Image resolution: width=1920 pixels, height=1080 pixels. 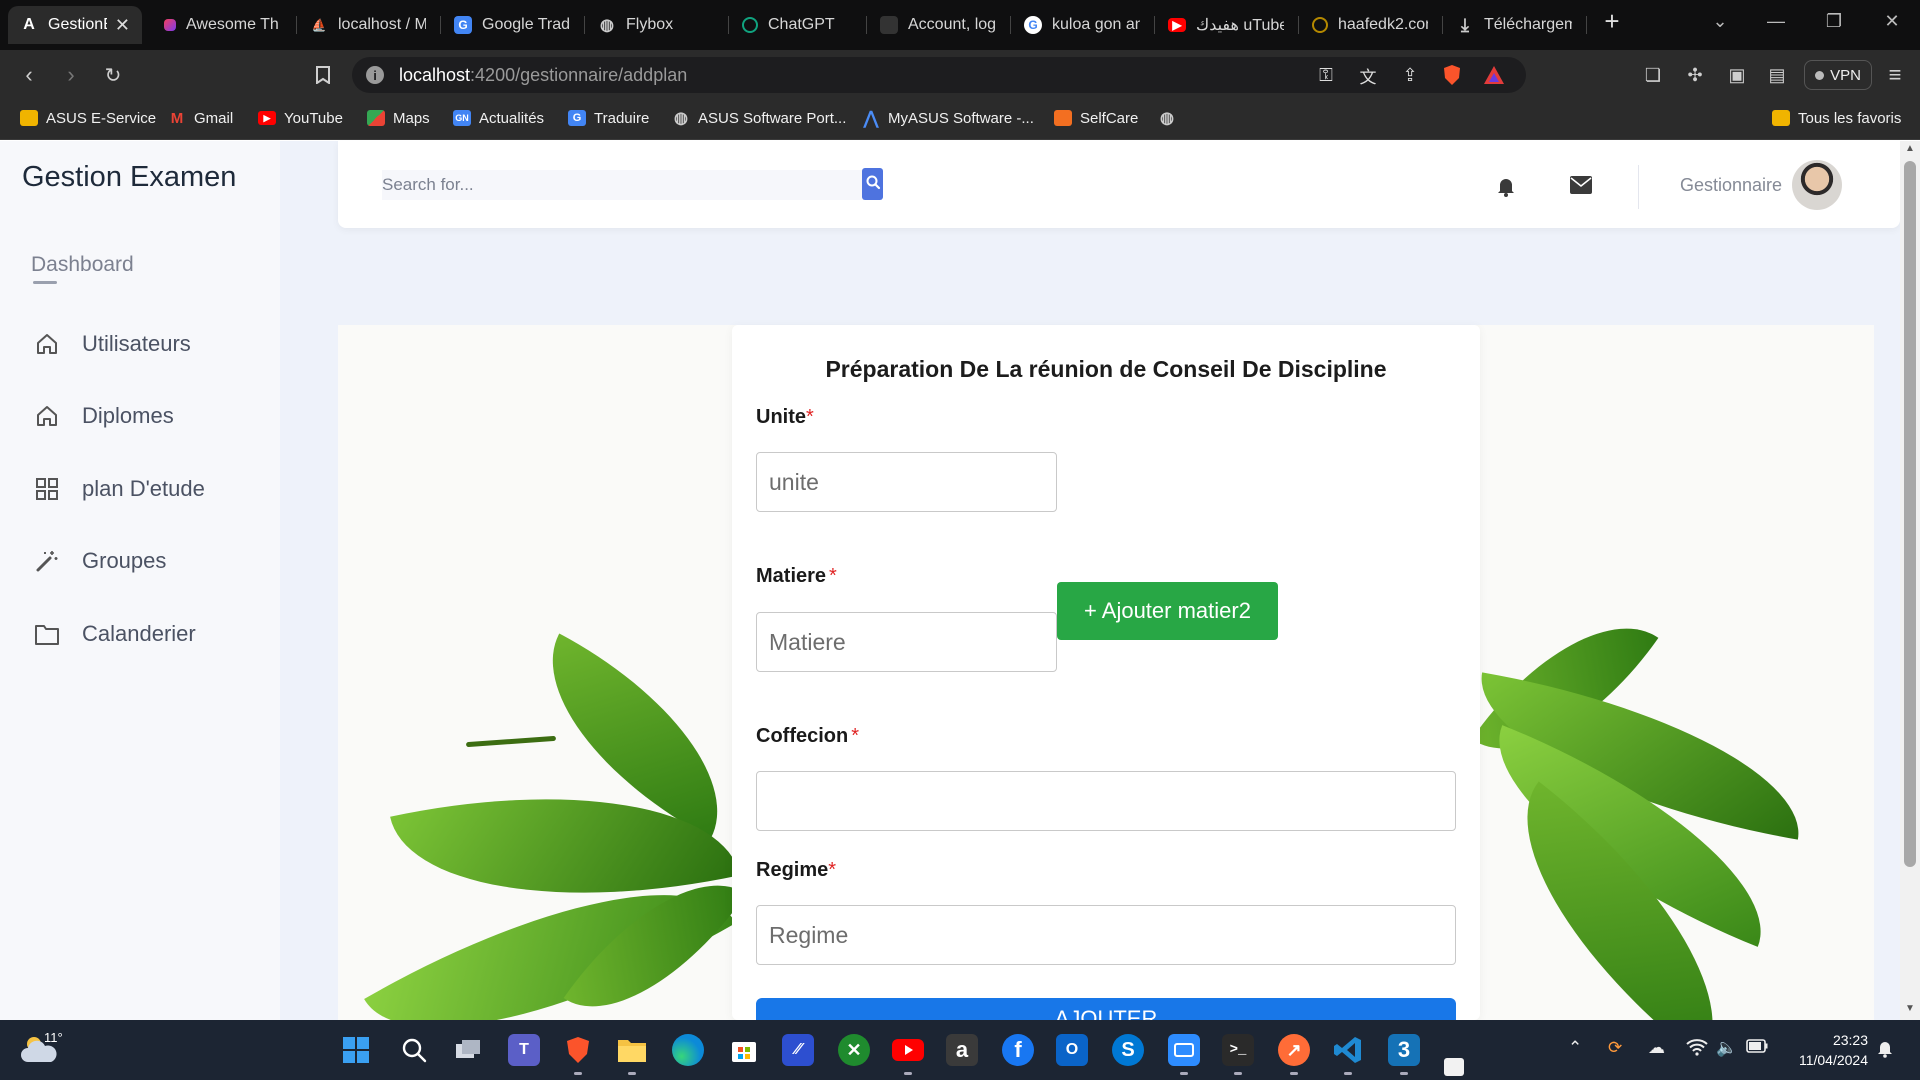 I want to click on reload-icon: ↻, so click(x=113, y=75).